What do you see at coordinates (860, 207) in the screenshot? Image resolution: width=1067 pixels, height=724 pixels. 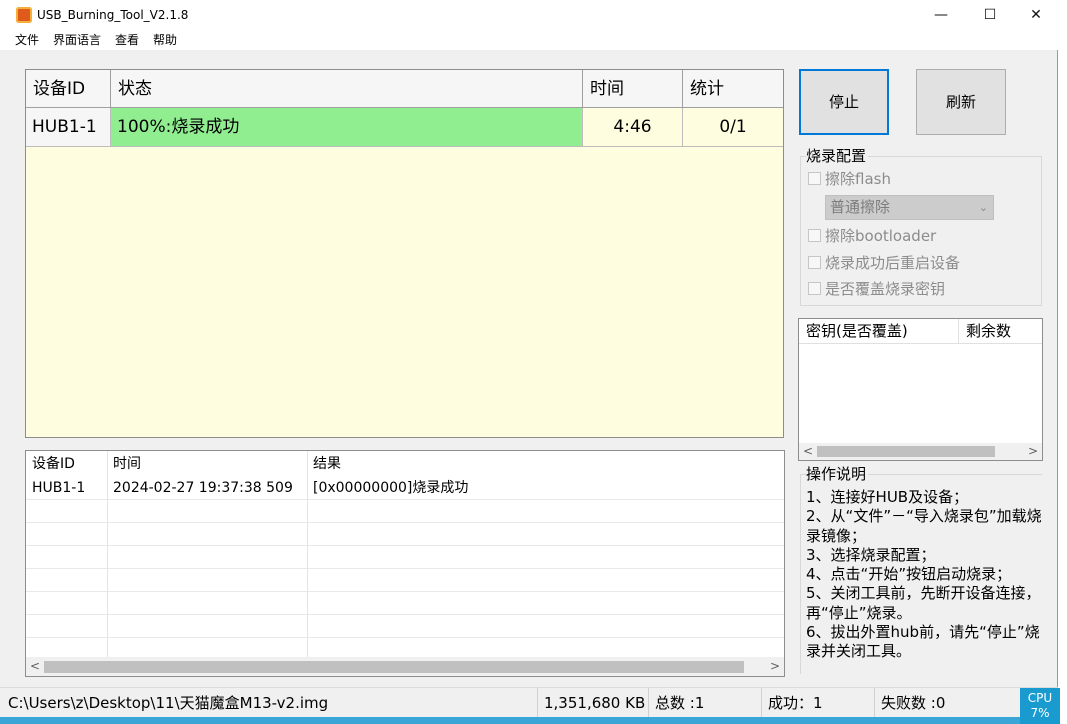 I see `erase-mode-value: 普通擦除` at bounding box center [860, 207].